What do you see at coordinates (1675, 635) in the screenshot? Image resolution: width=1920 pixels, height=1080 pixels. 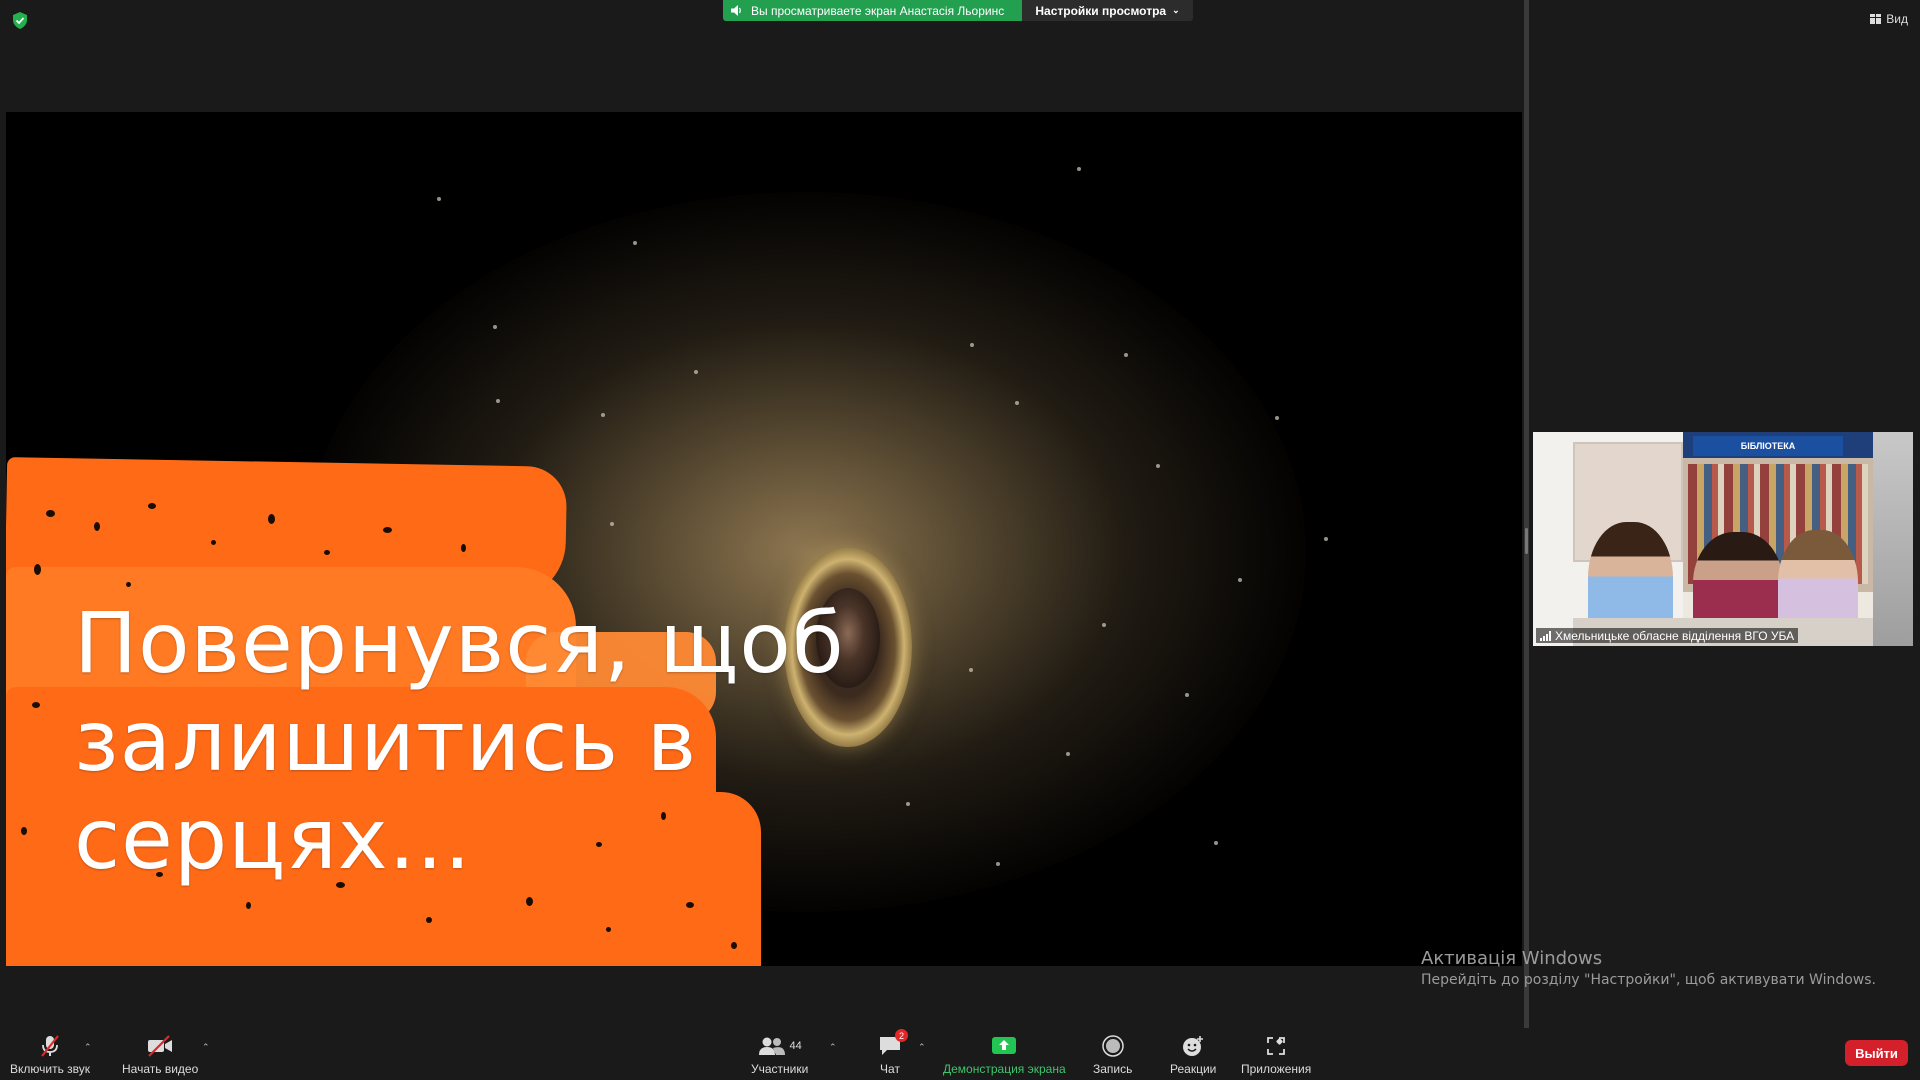 I see `participant-name: Хмельницьке обласне відділення ВГО УБА` at bounding box center [1675, 635].